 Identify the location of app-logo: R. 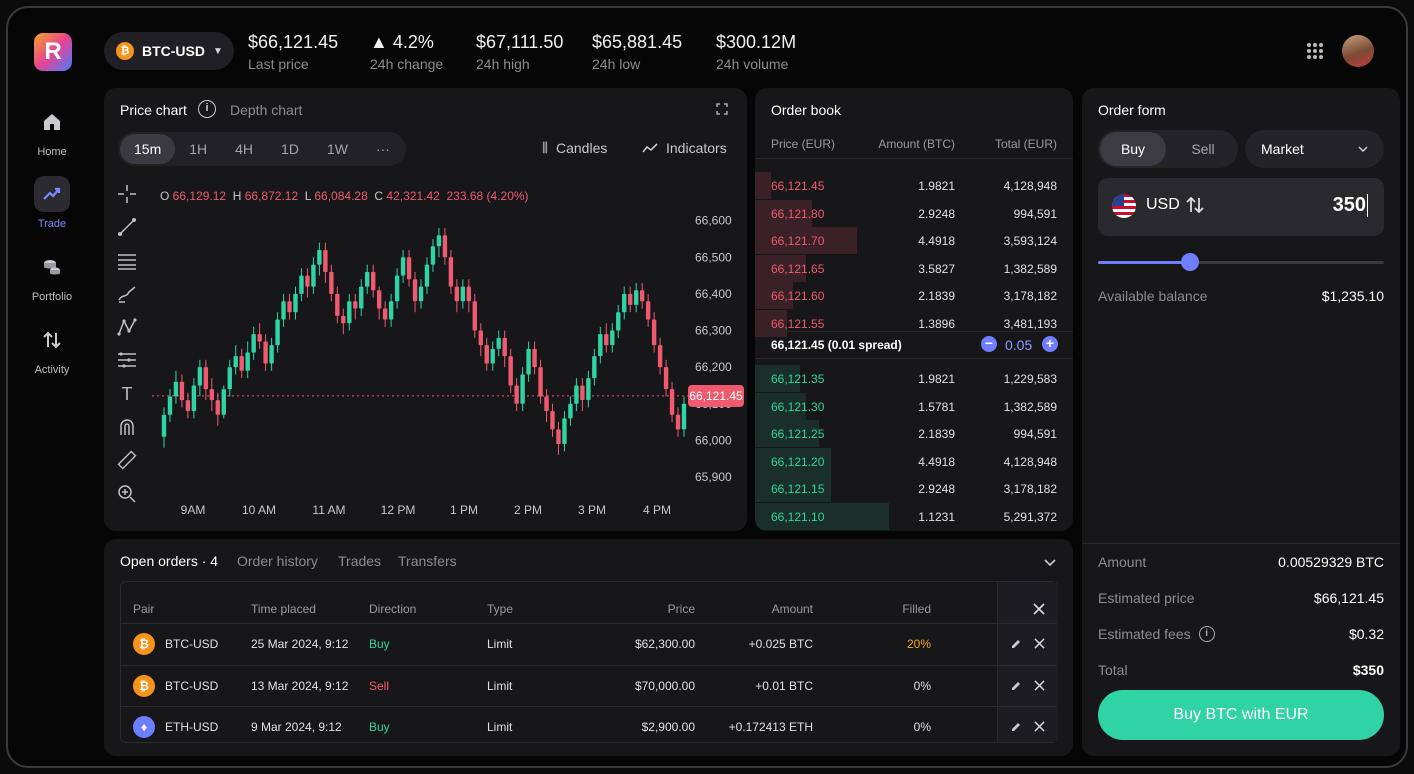
(53, 52).